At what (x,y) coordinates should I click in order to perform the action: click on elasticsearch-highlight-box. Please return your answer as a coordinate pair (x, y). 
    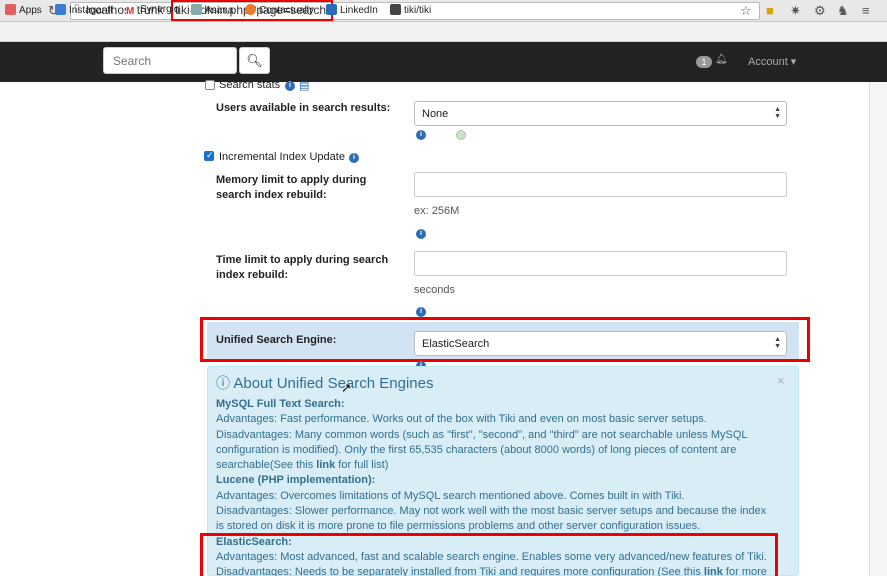
    Looking at the image, I should click on (489, 554).